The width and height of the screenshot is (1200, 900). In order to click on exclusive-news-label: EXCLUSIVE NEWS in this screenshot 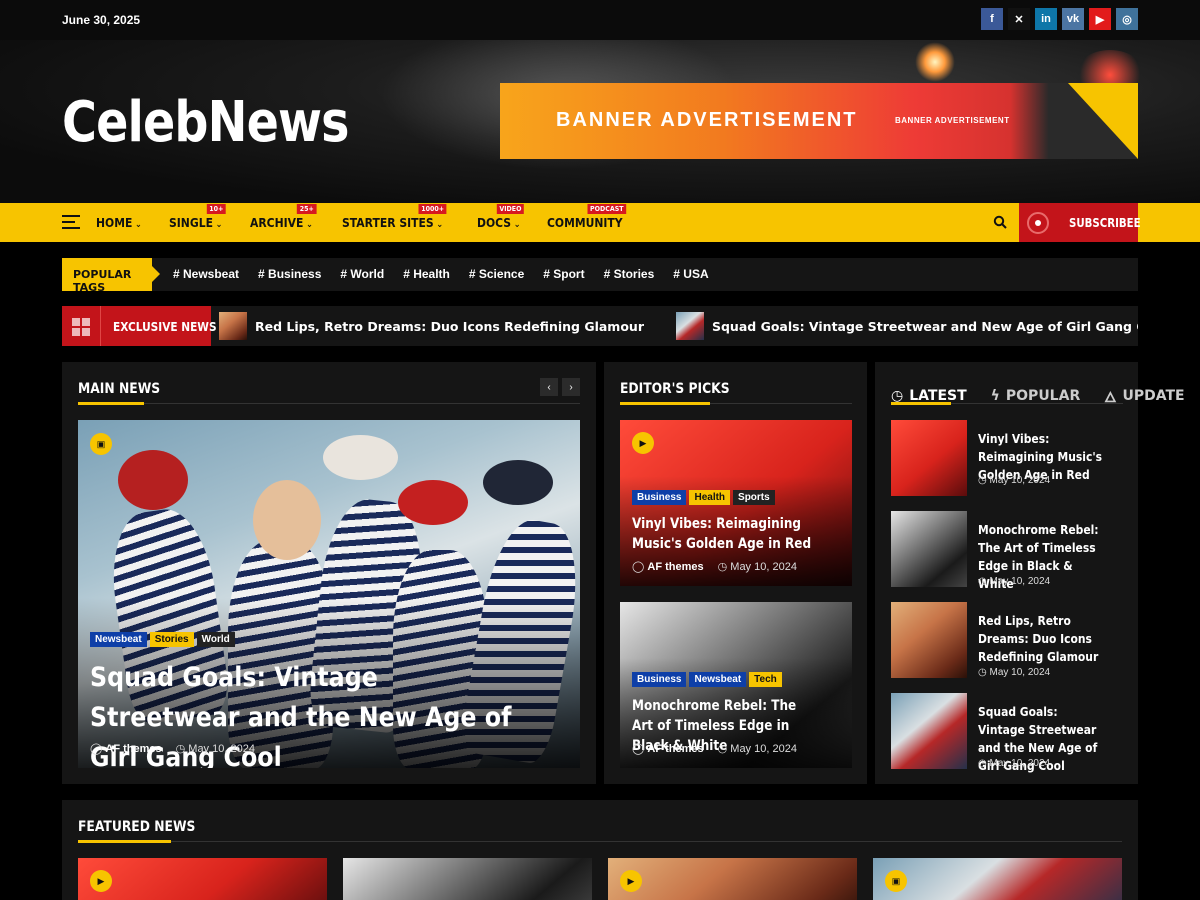, I will do `click(139, 326)`.